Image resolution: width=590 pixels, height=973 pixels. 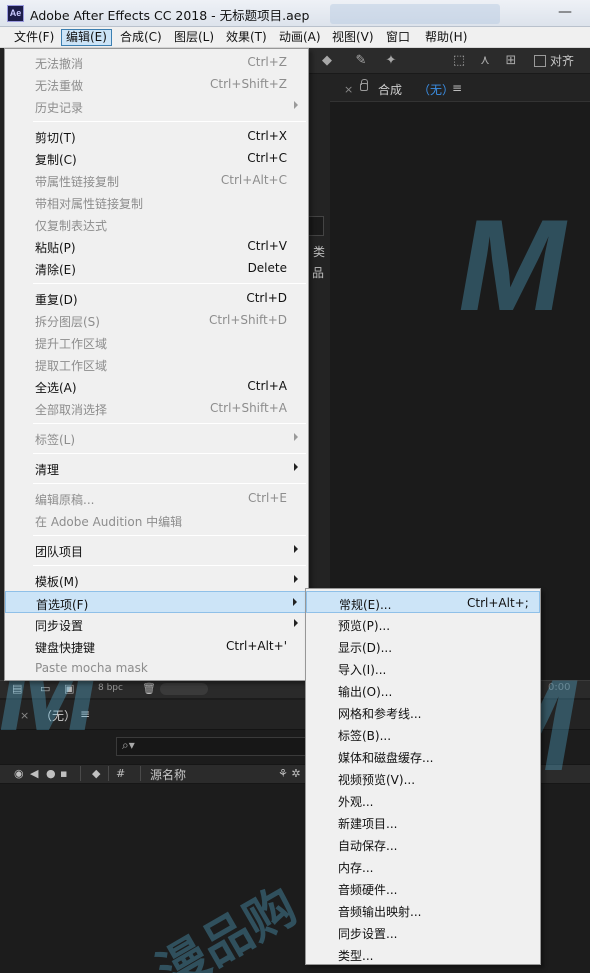 What do you see at coordinates (300, 37) in the screenshot?
I see `menu-animation: 动画(A)` at bounding box center [300, 37].